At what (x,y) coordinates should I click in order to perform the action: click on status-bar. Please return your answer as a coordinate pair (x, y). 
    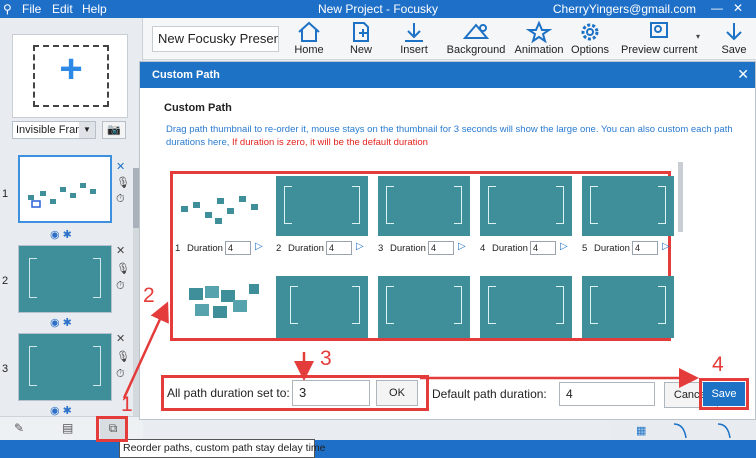
    Looking at the image, I should click on (378, 449).